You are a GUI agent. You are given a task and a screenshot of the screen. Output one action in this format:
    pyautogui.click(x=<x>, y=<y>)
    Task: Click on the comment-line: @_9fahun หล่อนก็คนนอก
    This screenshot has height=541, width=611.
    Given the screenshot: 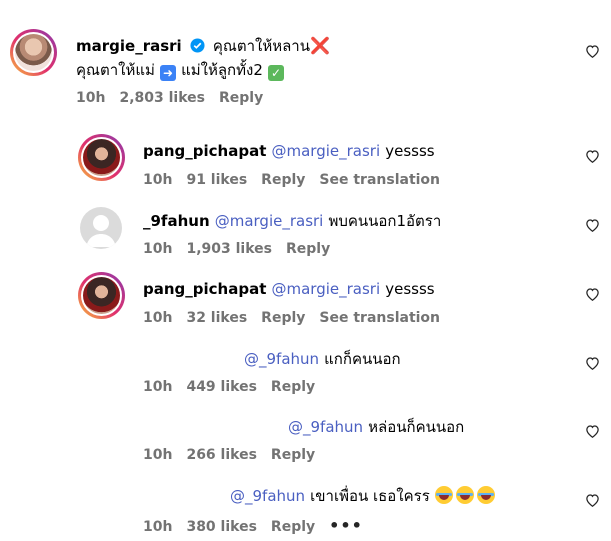 What is the action you would take?
    pyautogui.click(x=376, y=427)
    